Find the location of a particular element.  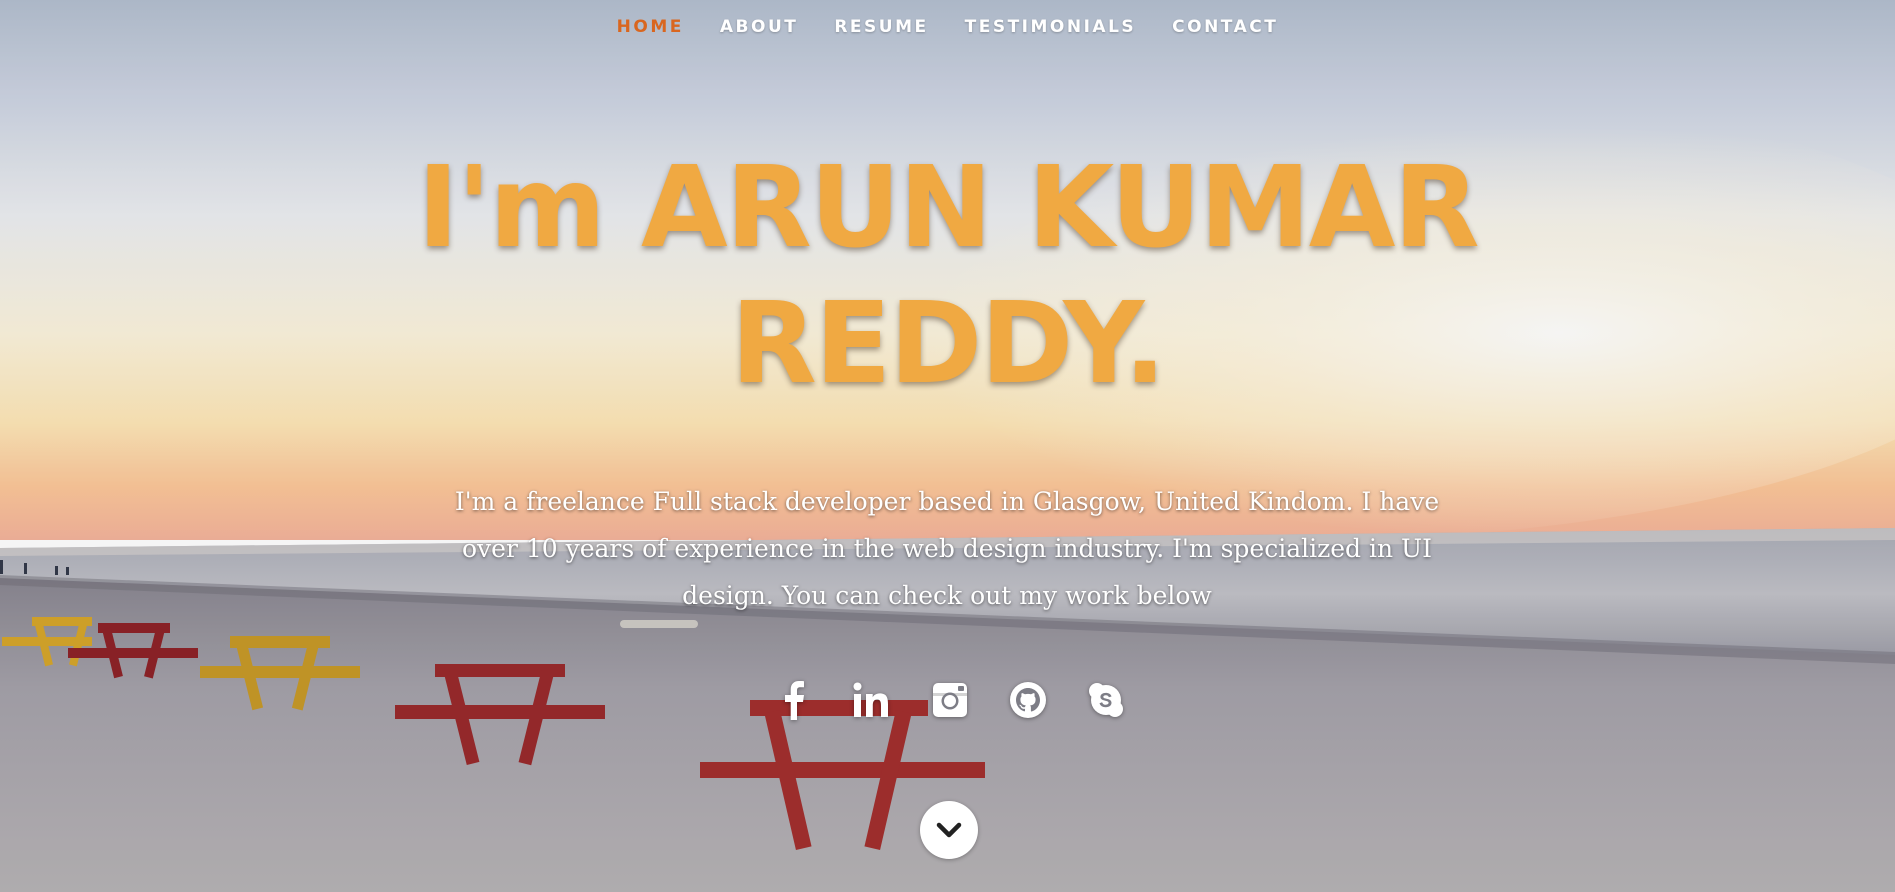

github-link is located at coordinates (1028, 700).